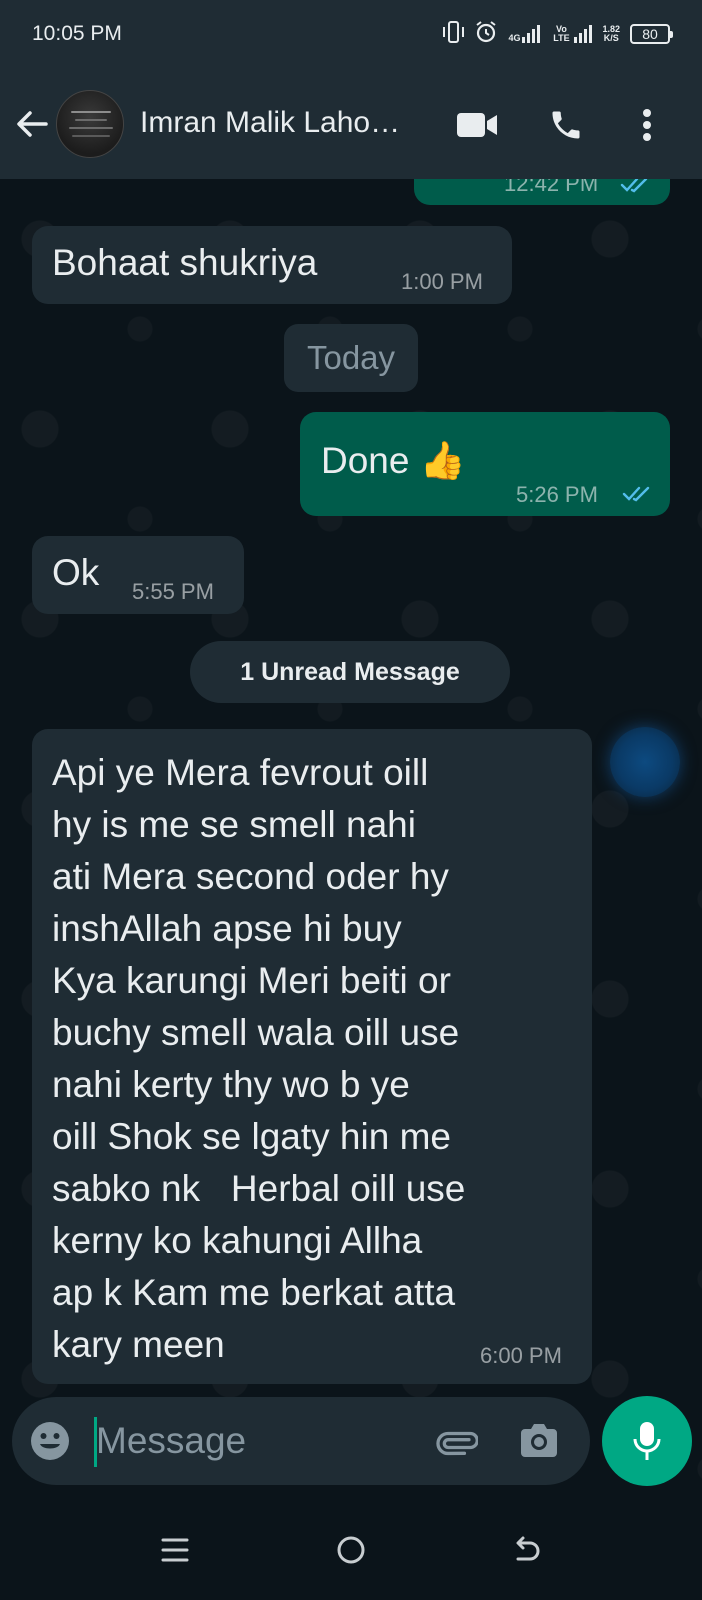 The width and height of the screenshot is (702, 1600). I want to click on alarm-icon, so click(486, 34).